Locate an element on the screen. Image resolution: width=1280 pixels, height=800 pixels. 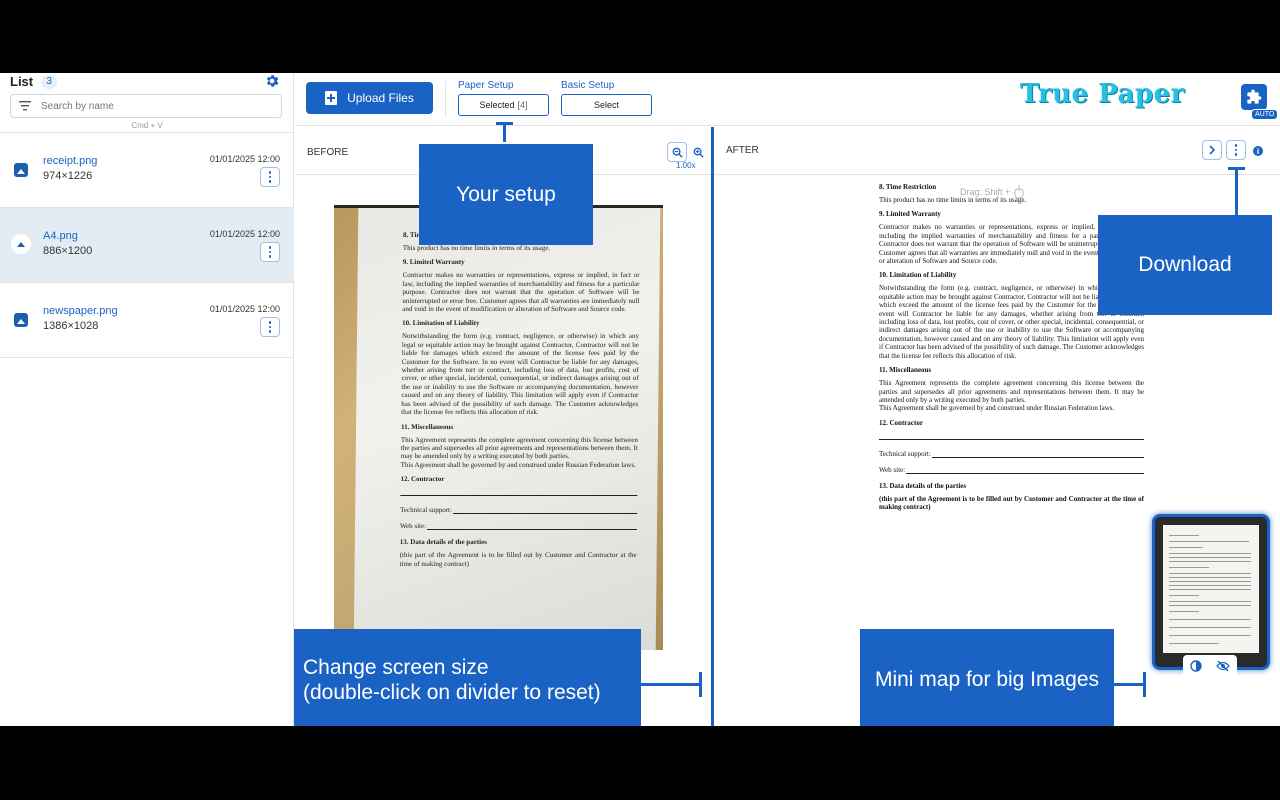
doc-heading: 8. Time Restriction is located at coordinates (908, 187).